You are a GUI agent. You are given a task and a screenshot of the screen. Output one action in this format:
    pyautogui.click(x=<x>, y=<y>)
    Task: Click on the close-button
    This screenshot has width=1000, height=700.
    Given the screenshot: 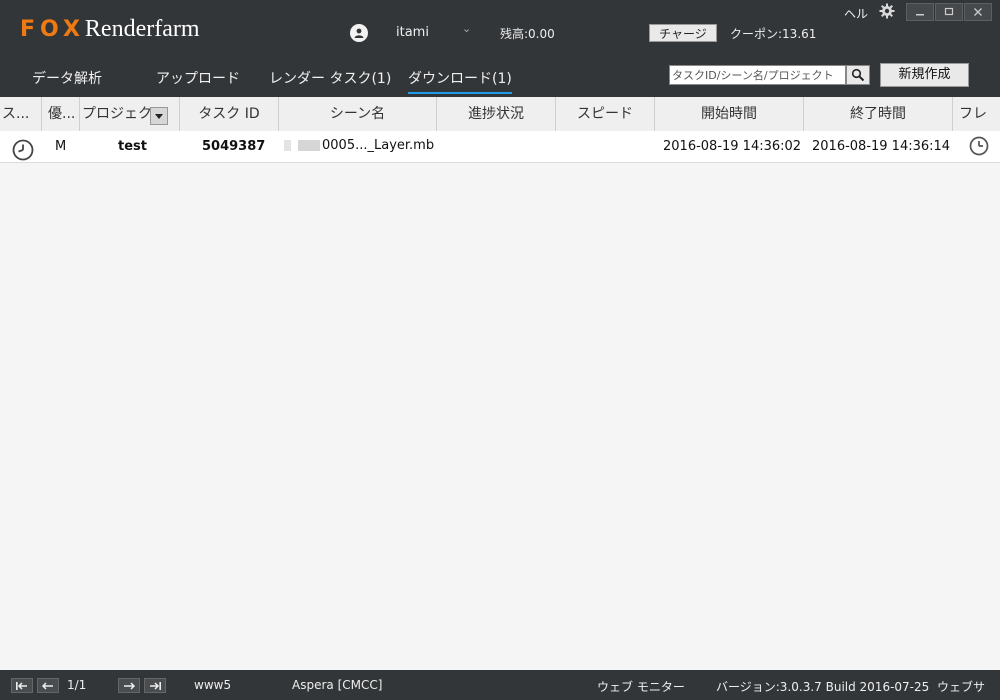 What is the action you would take?
    pyautogui.click(x=978, y=12)
    